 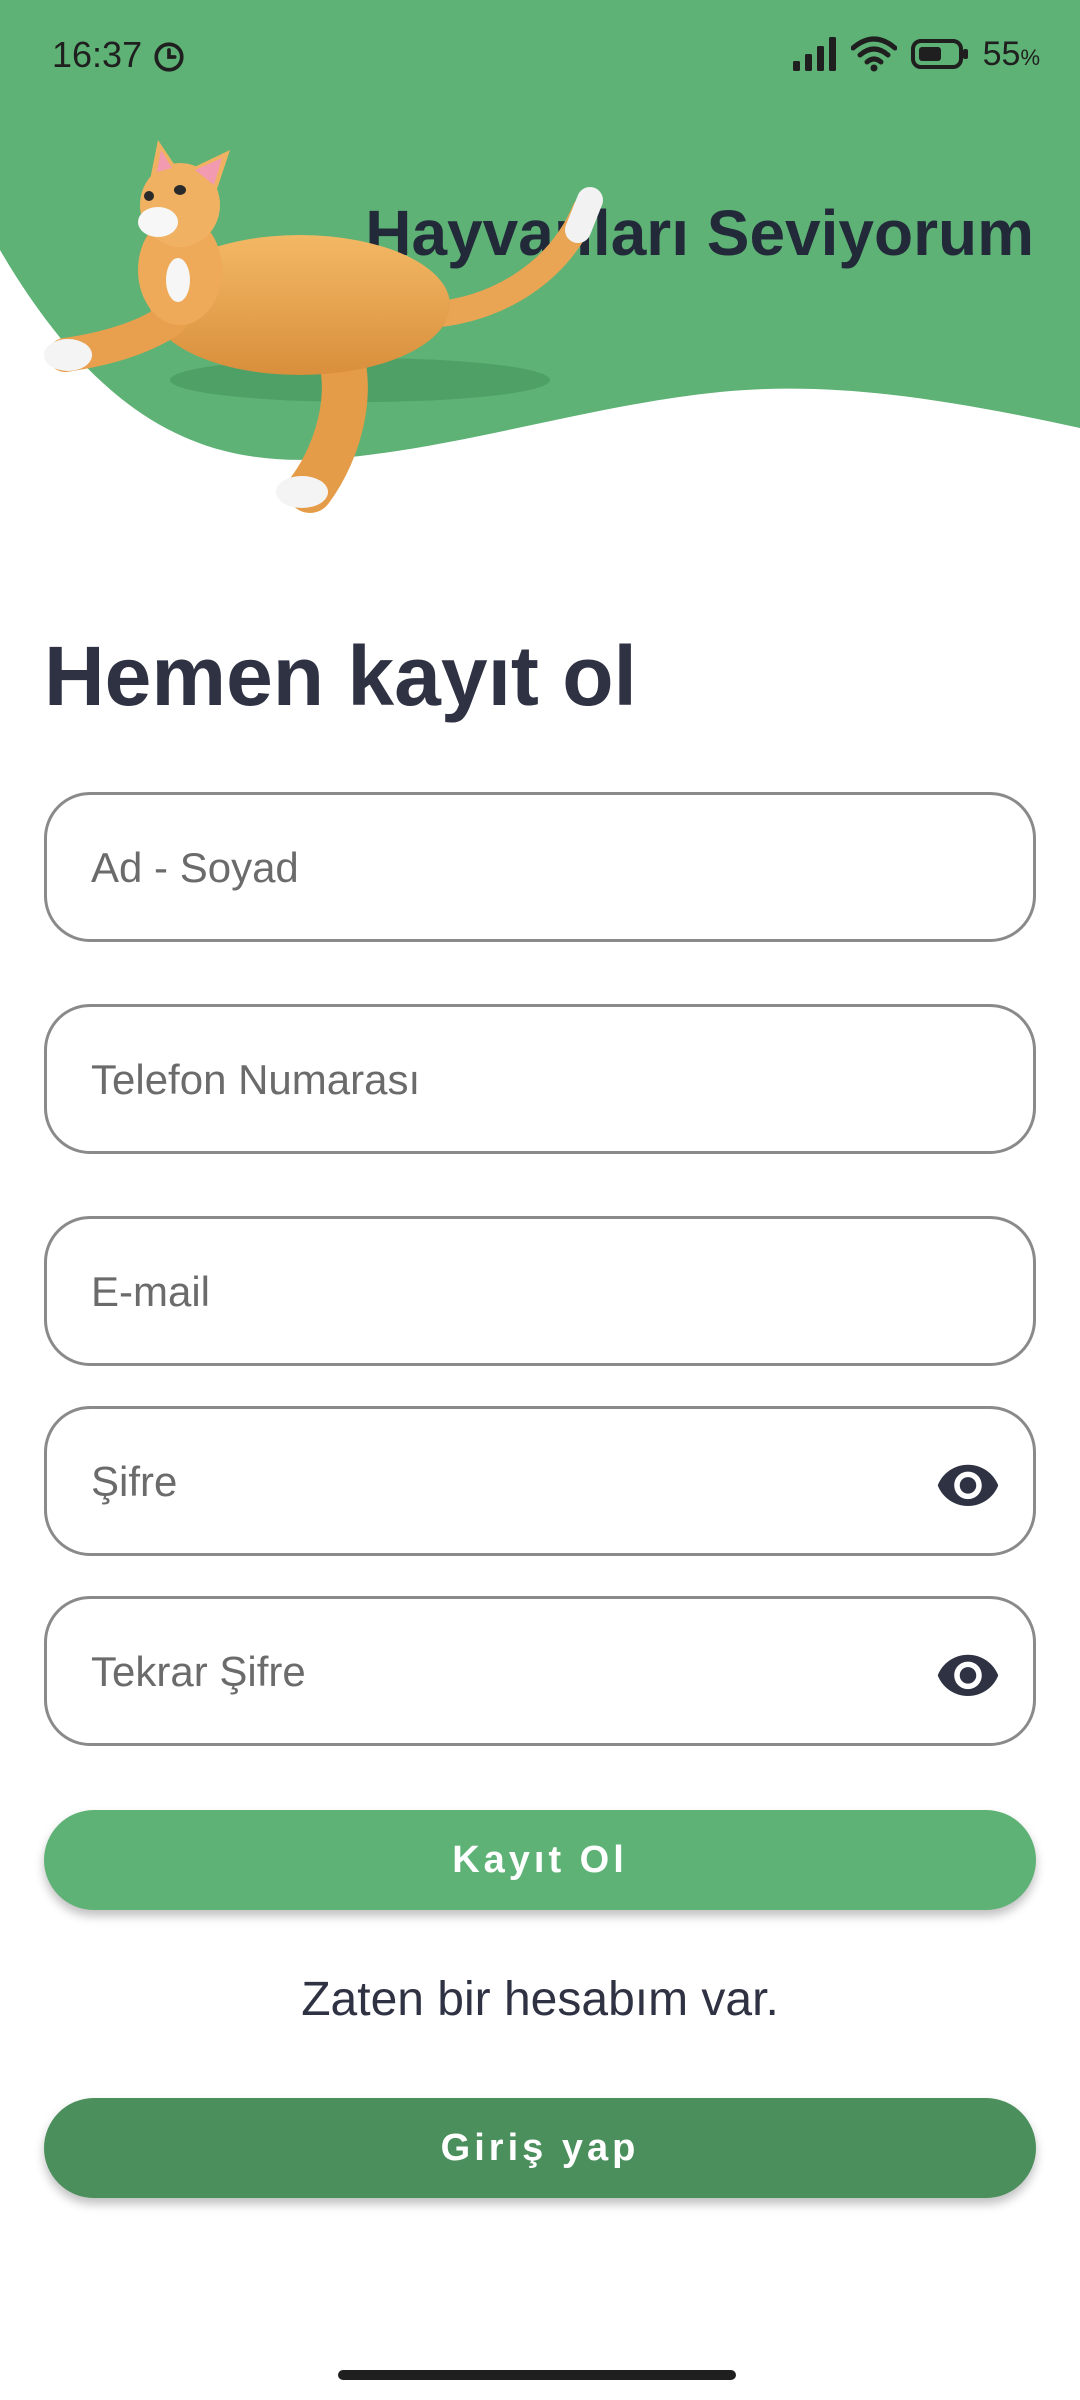 What do you see at coordinates (540, 1999) in the screenshot?
I see `have-account-text: Zaten bir hesabım var.` at bounding box center [540, 1999].